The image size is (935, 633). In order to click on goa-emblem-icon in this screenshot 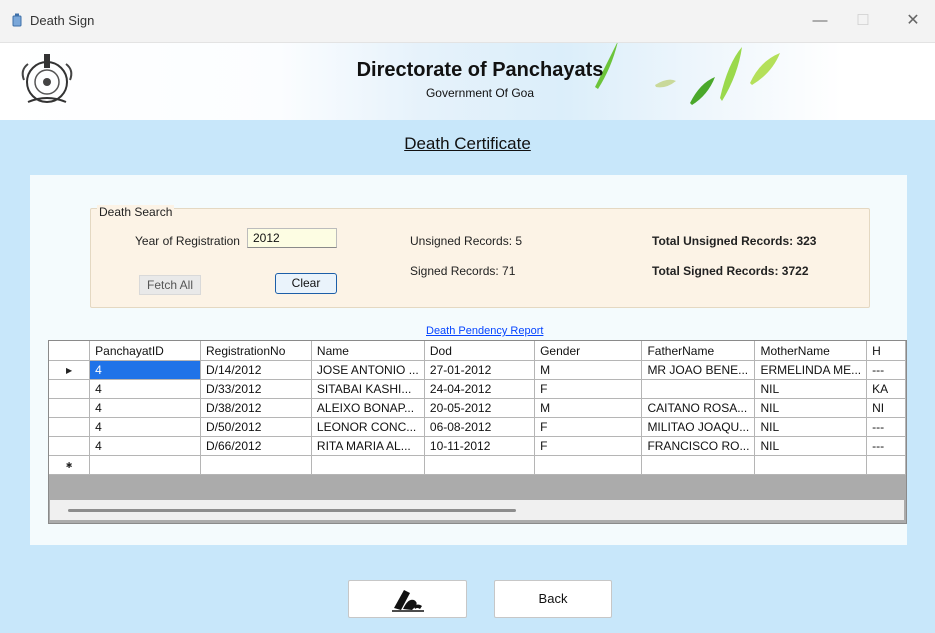, I will do `click(47, 78)`.